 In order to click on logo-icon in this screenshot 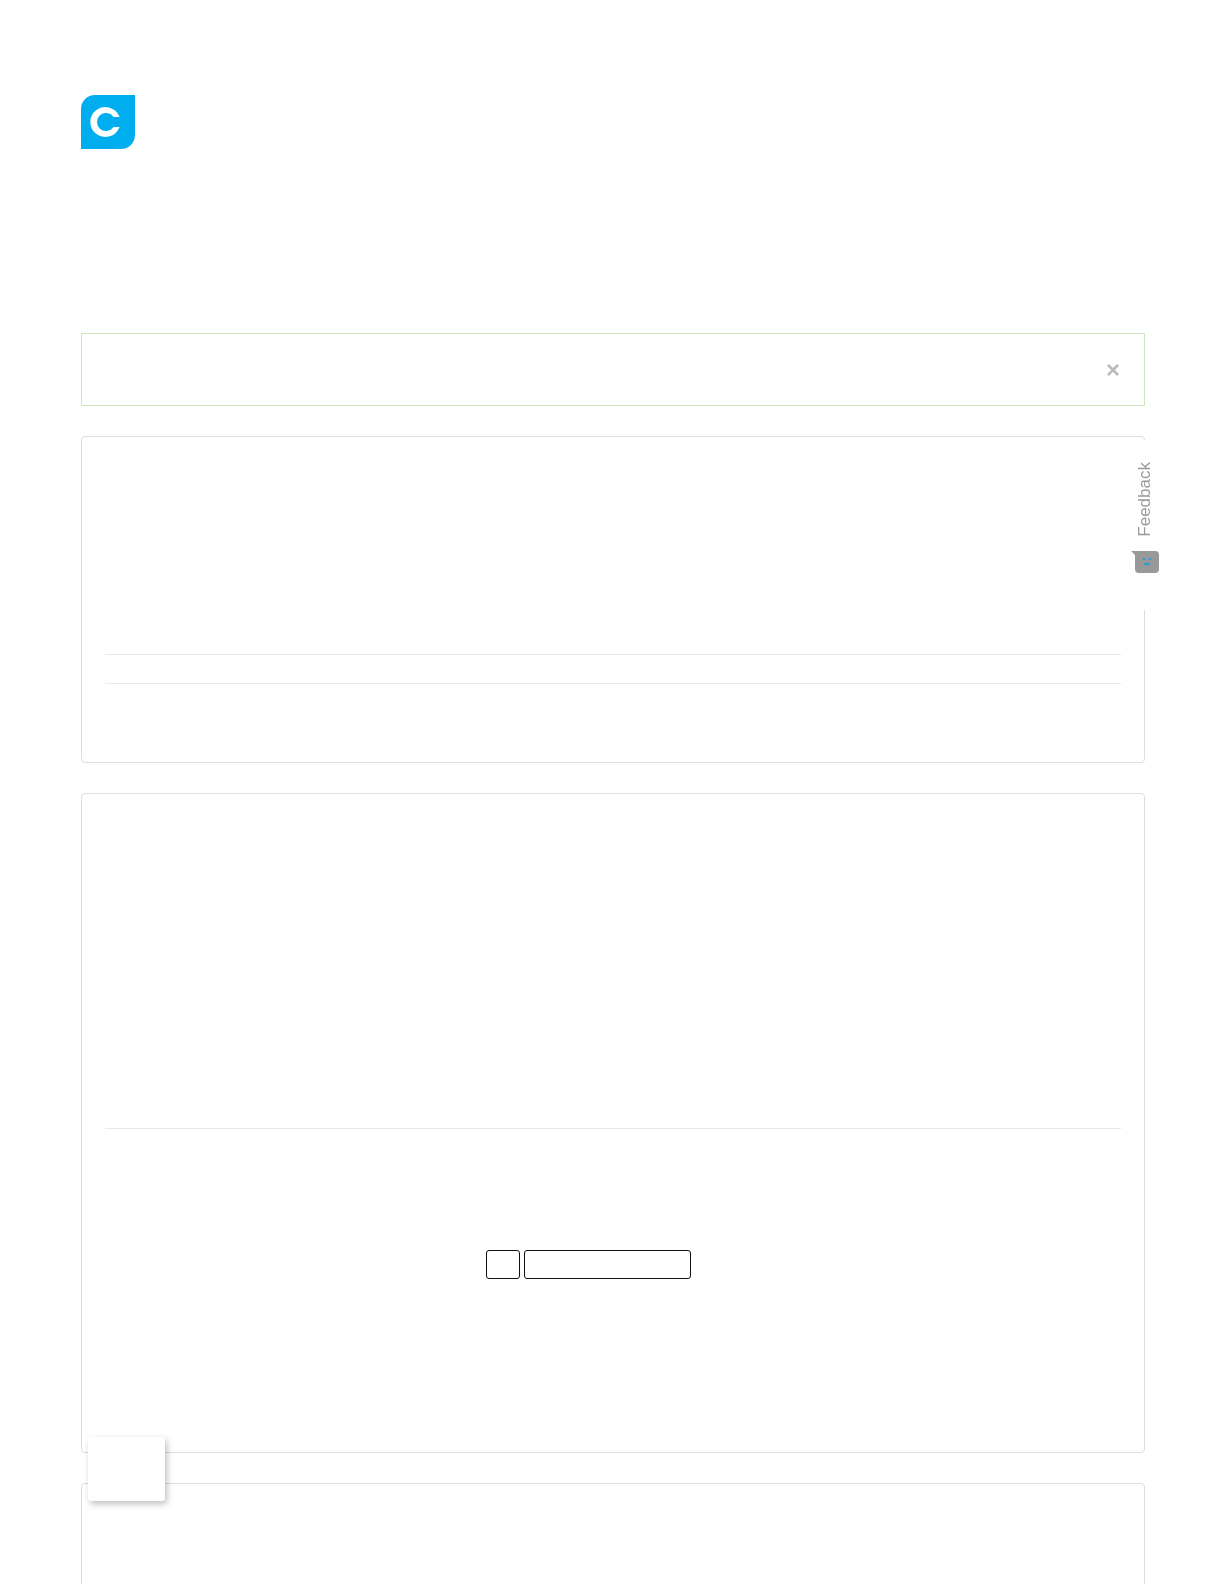, I will do `click(108, 122)`.